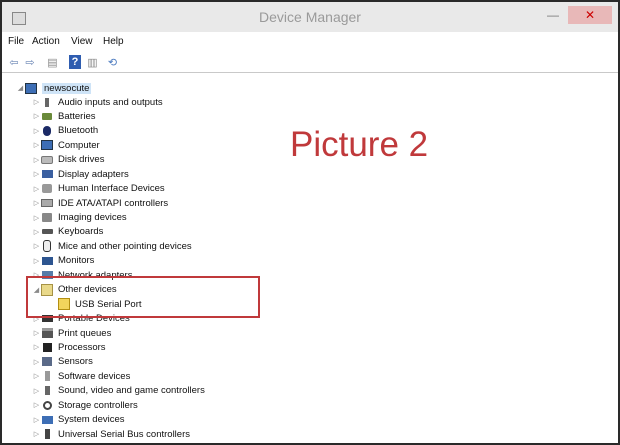 This screenshot has height=445, width=620. Describe the element at coordinates (113, 203) in the screenshot. I see `tree-item-label: IDE ATA/ATAPI controllers` at that location.